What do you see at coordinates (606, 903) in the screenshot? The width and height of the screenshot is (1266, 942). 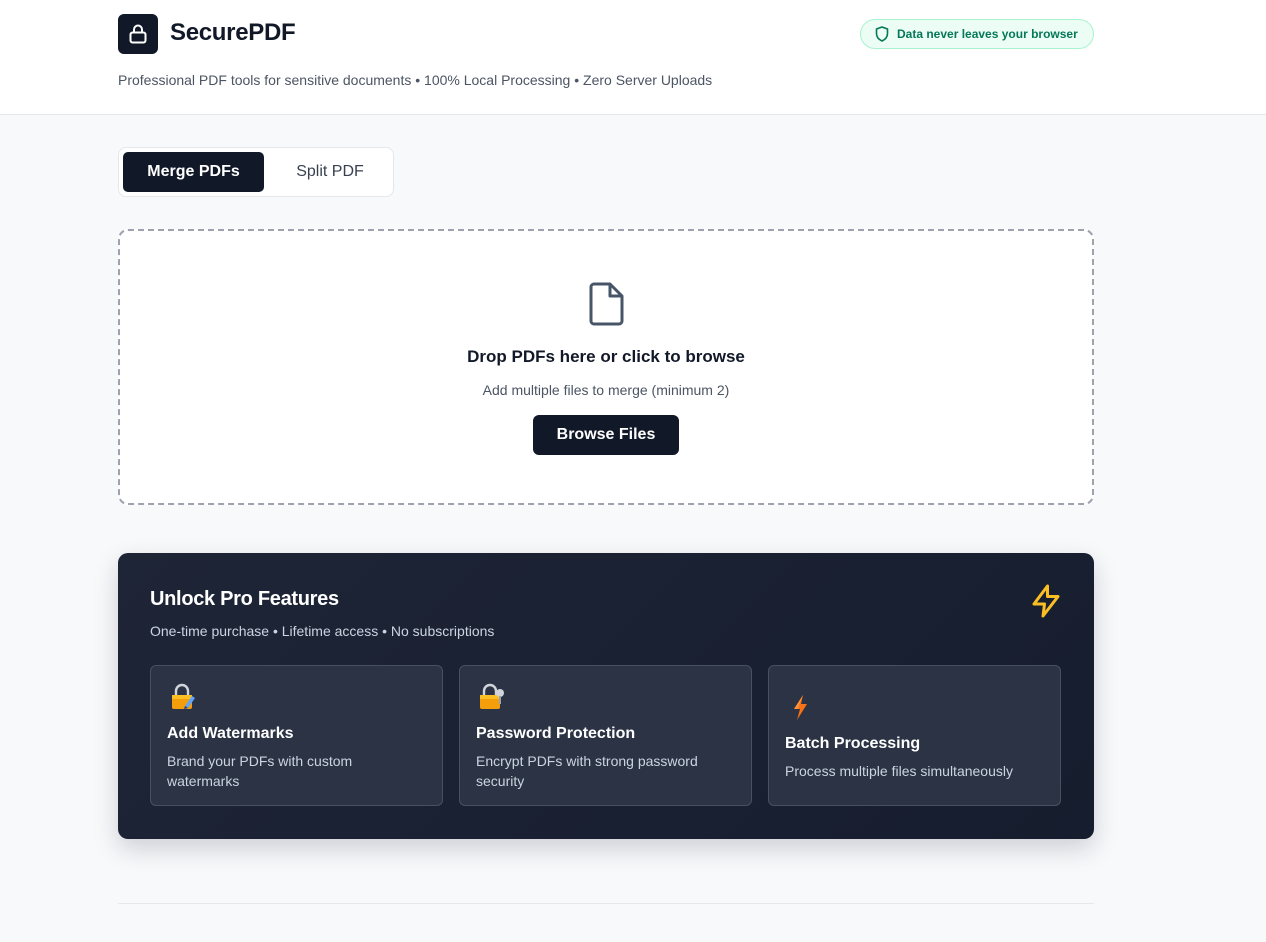 I see `footer-divider` at bounding box center [606, 903].